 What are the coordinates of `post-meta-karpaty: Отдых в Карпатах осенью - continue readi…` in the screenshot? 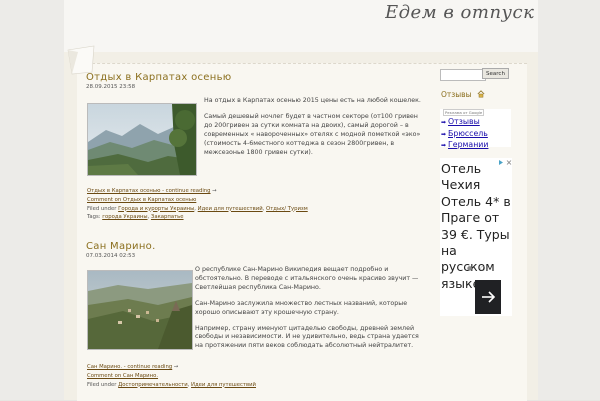 It's located at (197, 204).